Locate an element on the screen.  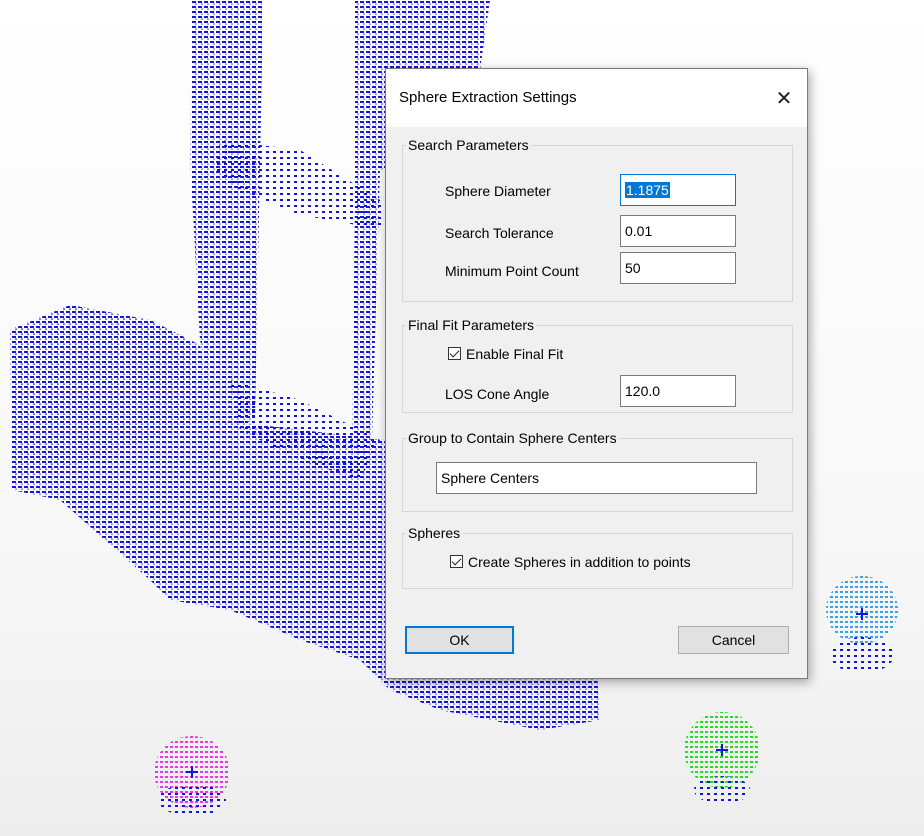
minimum-point-count-input: 50 is located at coordinates (678, 268).